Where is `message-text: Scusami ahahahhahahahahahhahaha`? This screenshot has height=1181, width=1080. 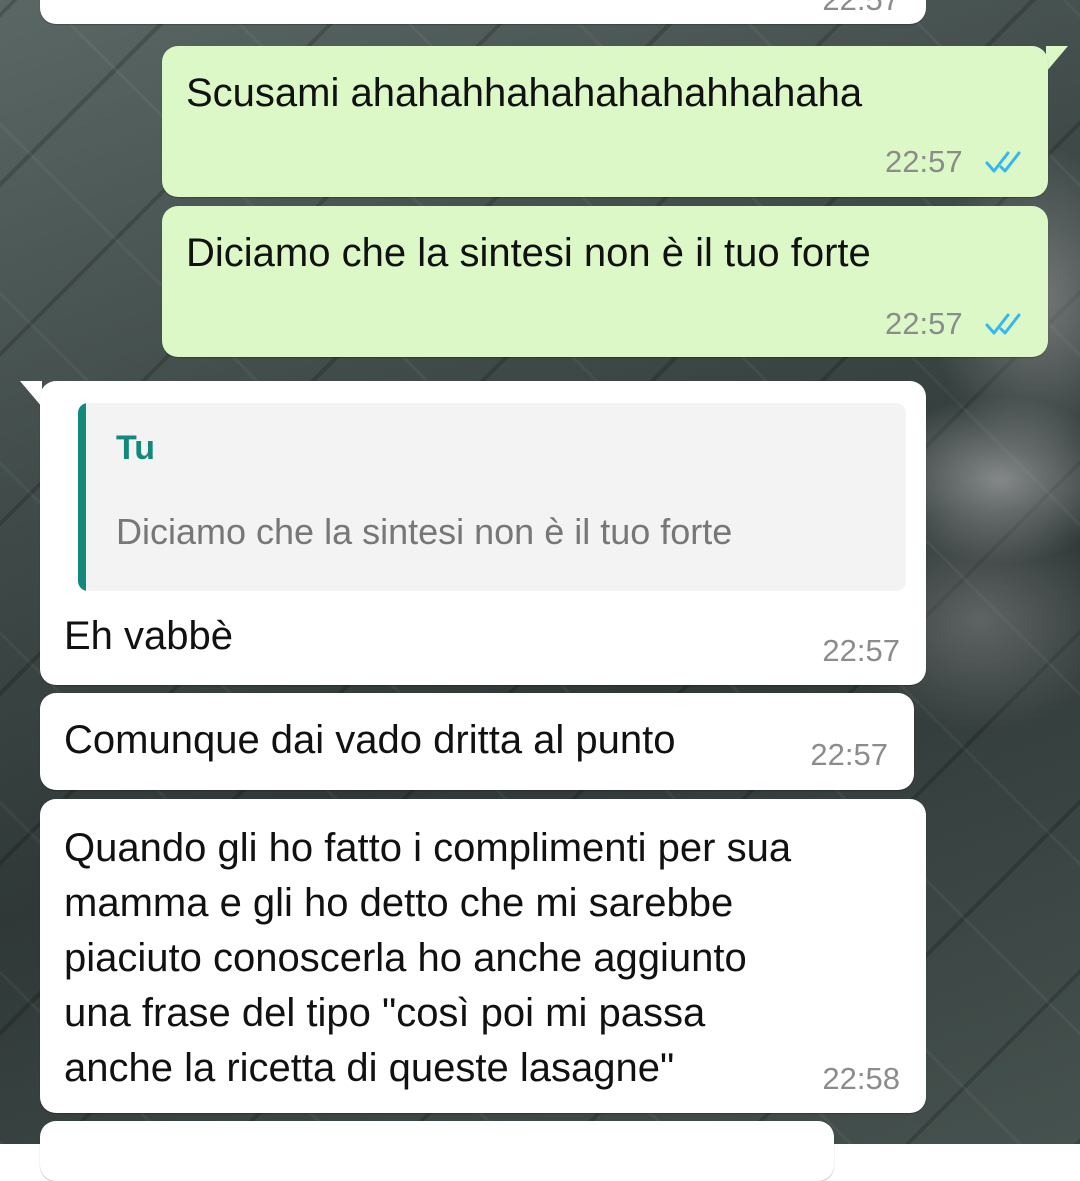
message-text: Scusami ahahahhahahahahahhahaha is located at coordinates (524, 93).